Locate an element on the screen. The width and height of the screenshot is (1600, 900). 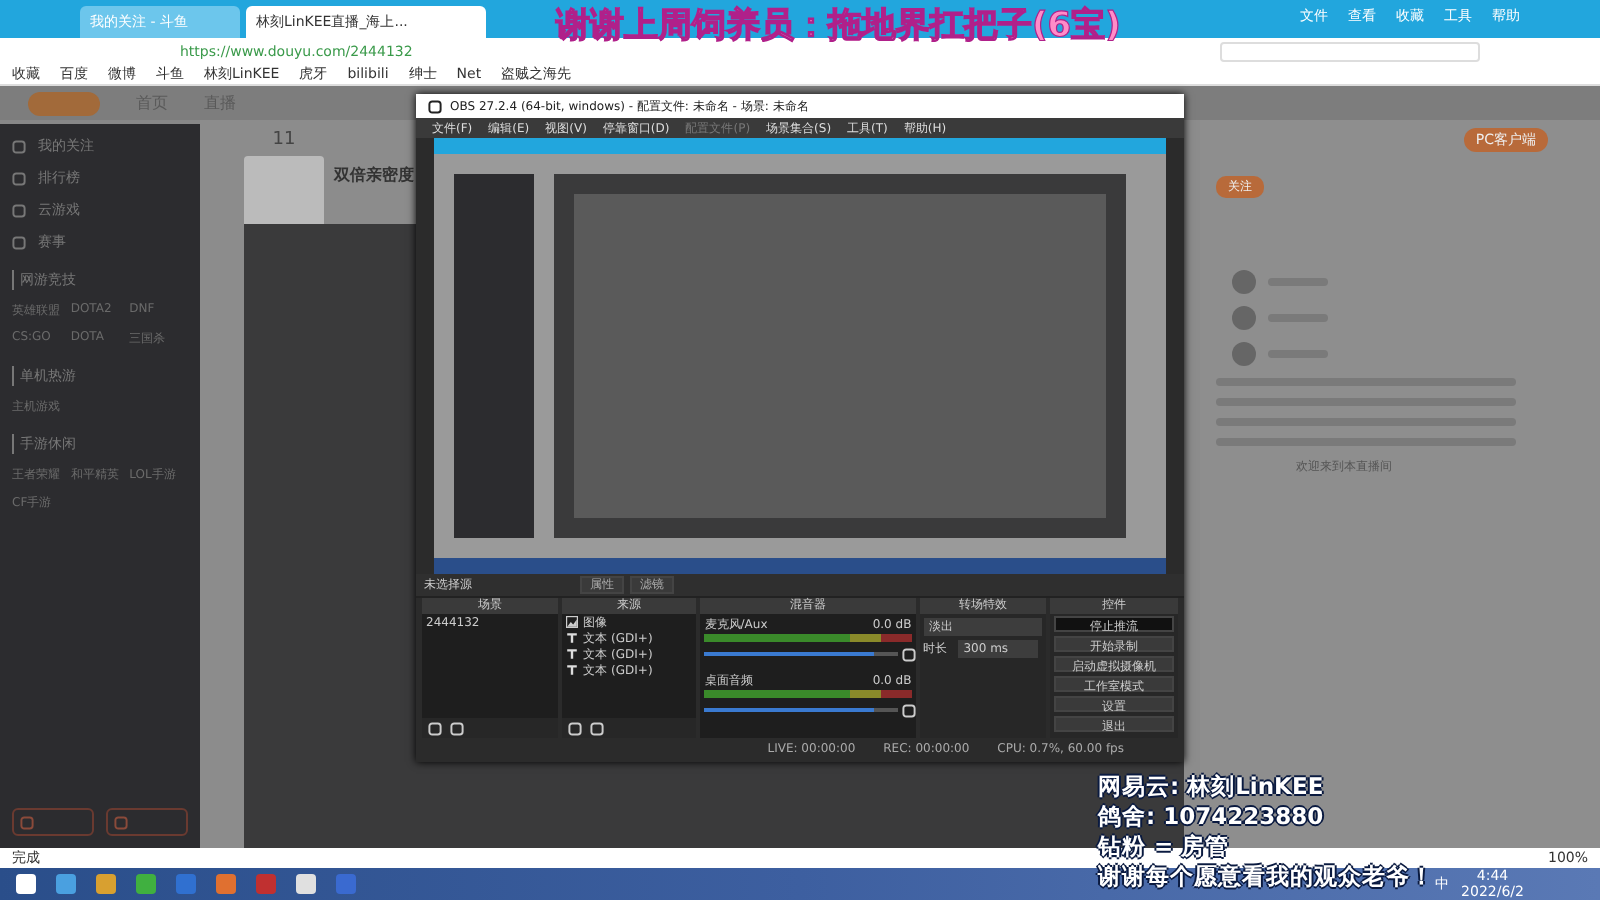
avatar-block is located at coordinates (284, 192).